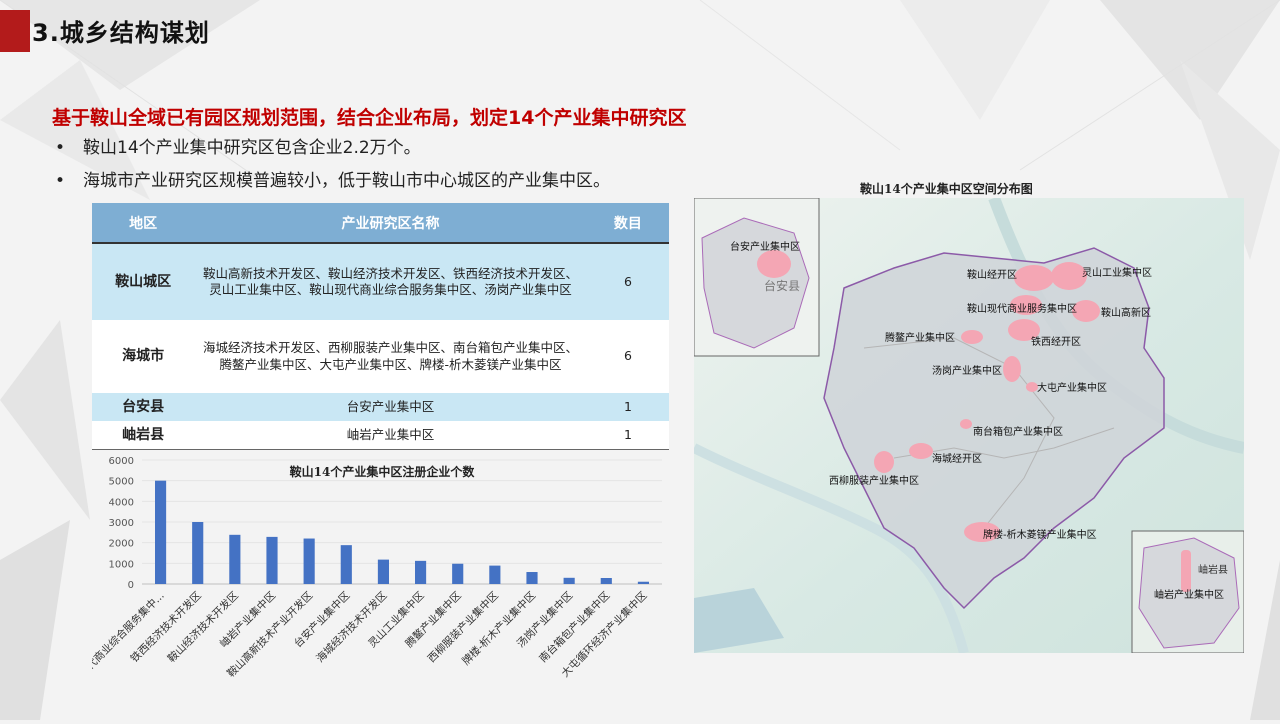 The width and height of the screenshot is (1280, 724). I want to click on headline: 基于鞍山全域已有园区规划范围，结合企业布局，划定14个产业集中研究区, so click(369, 118).